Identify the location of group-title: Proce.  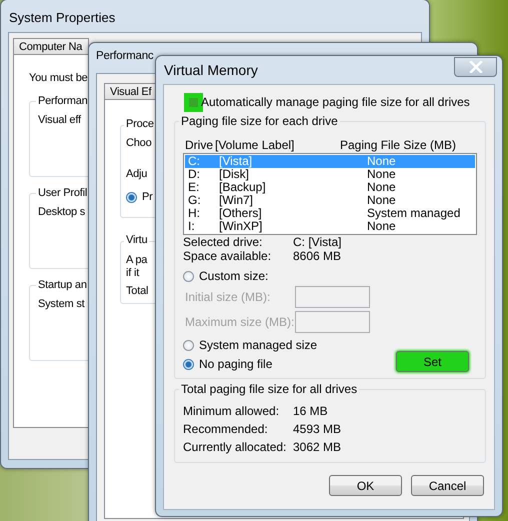
(140, 124).